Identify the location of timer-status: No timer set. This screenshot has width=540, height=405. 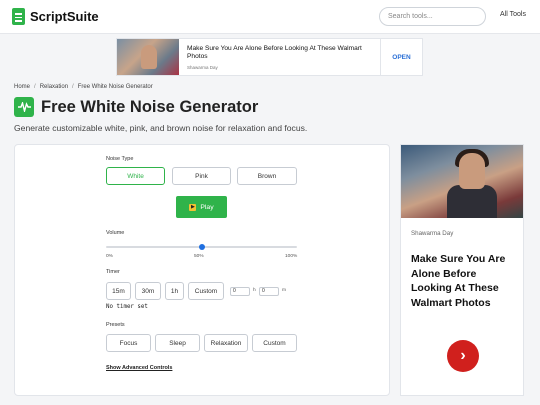
(127, 307).